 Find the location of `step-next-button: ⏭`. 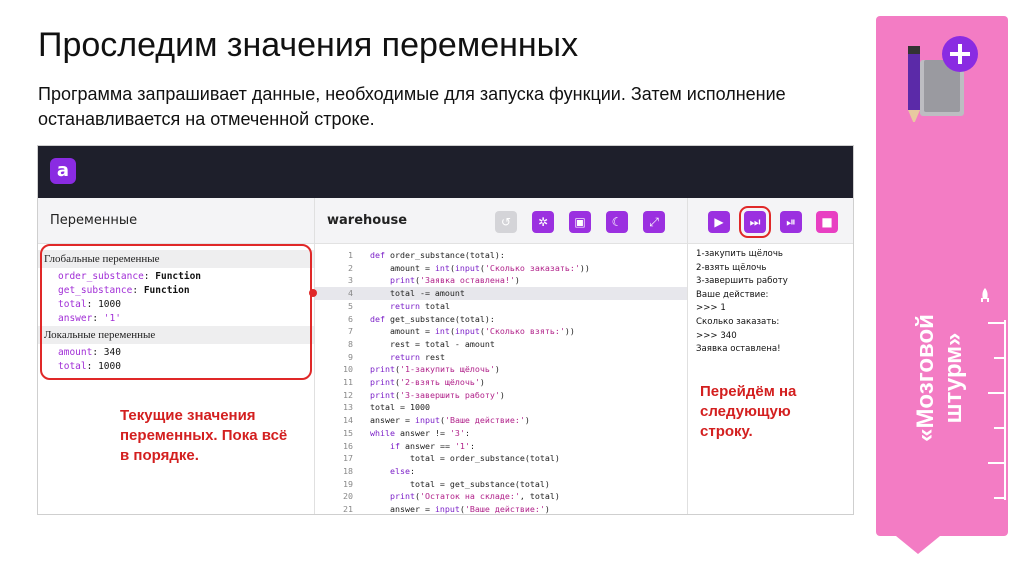

step-next-button: ⏭ is located at coordinates (755, 222).